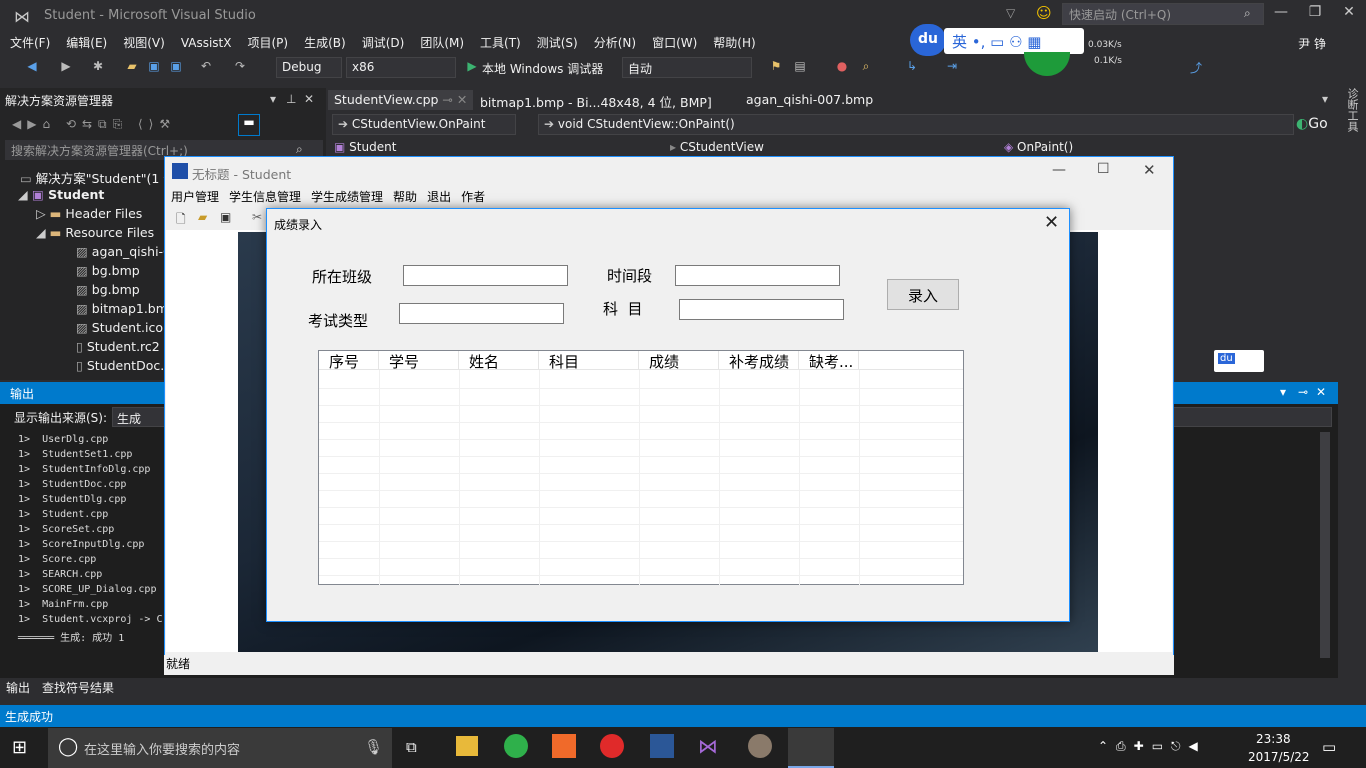 The height and width of the screenshot is (768, 1366). What do you see at coordinates (952, 67) in the screenshot?
I see `indent-icon: ⇥` at bounding box center [952, 67].